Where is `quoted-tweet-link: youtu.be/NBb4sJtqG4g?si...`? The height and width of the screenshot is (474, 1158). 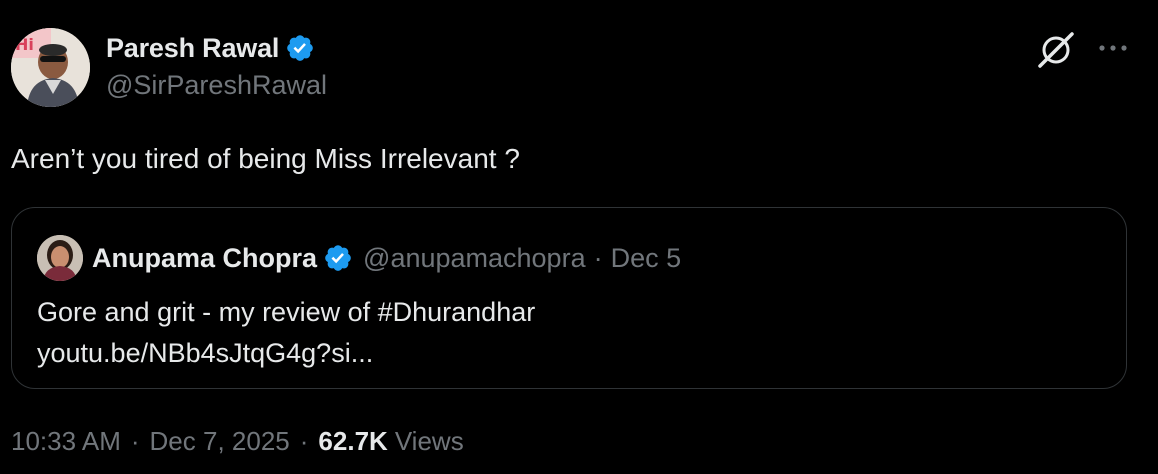 quoted-tweet-link: youtu.be/NBb4sJtqG4g?si... is located at coordinates (205, 353).